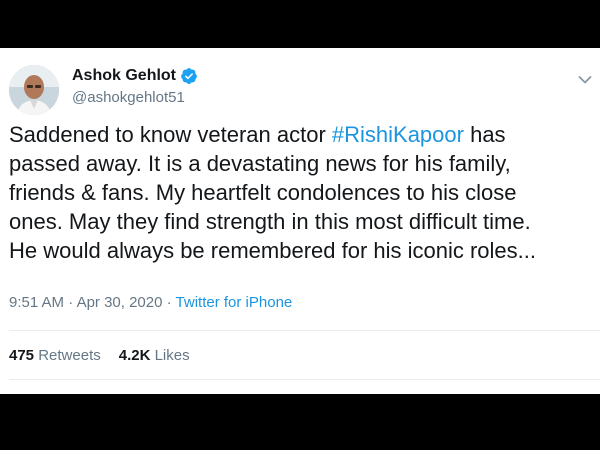 This screenshot has width=600, height=450. Describe the element at coordinates (300, 422) in the screenshot. I see `bottom-black-bar` at that location.